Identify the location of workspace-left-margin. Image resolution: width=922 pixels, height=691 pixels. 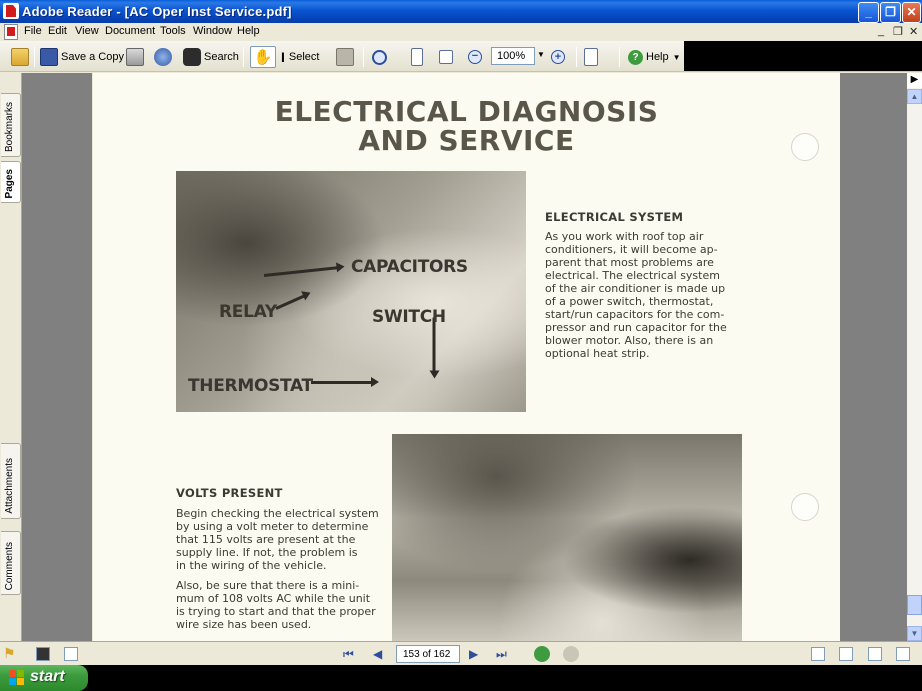
(57, 357).